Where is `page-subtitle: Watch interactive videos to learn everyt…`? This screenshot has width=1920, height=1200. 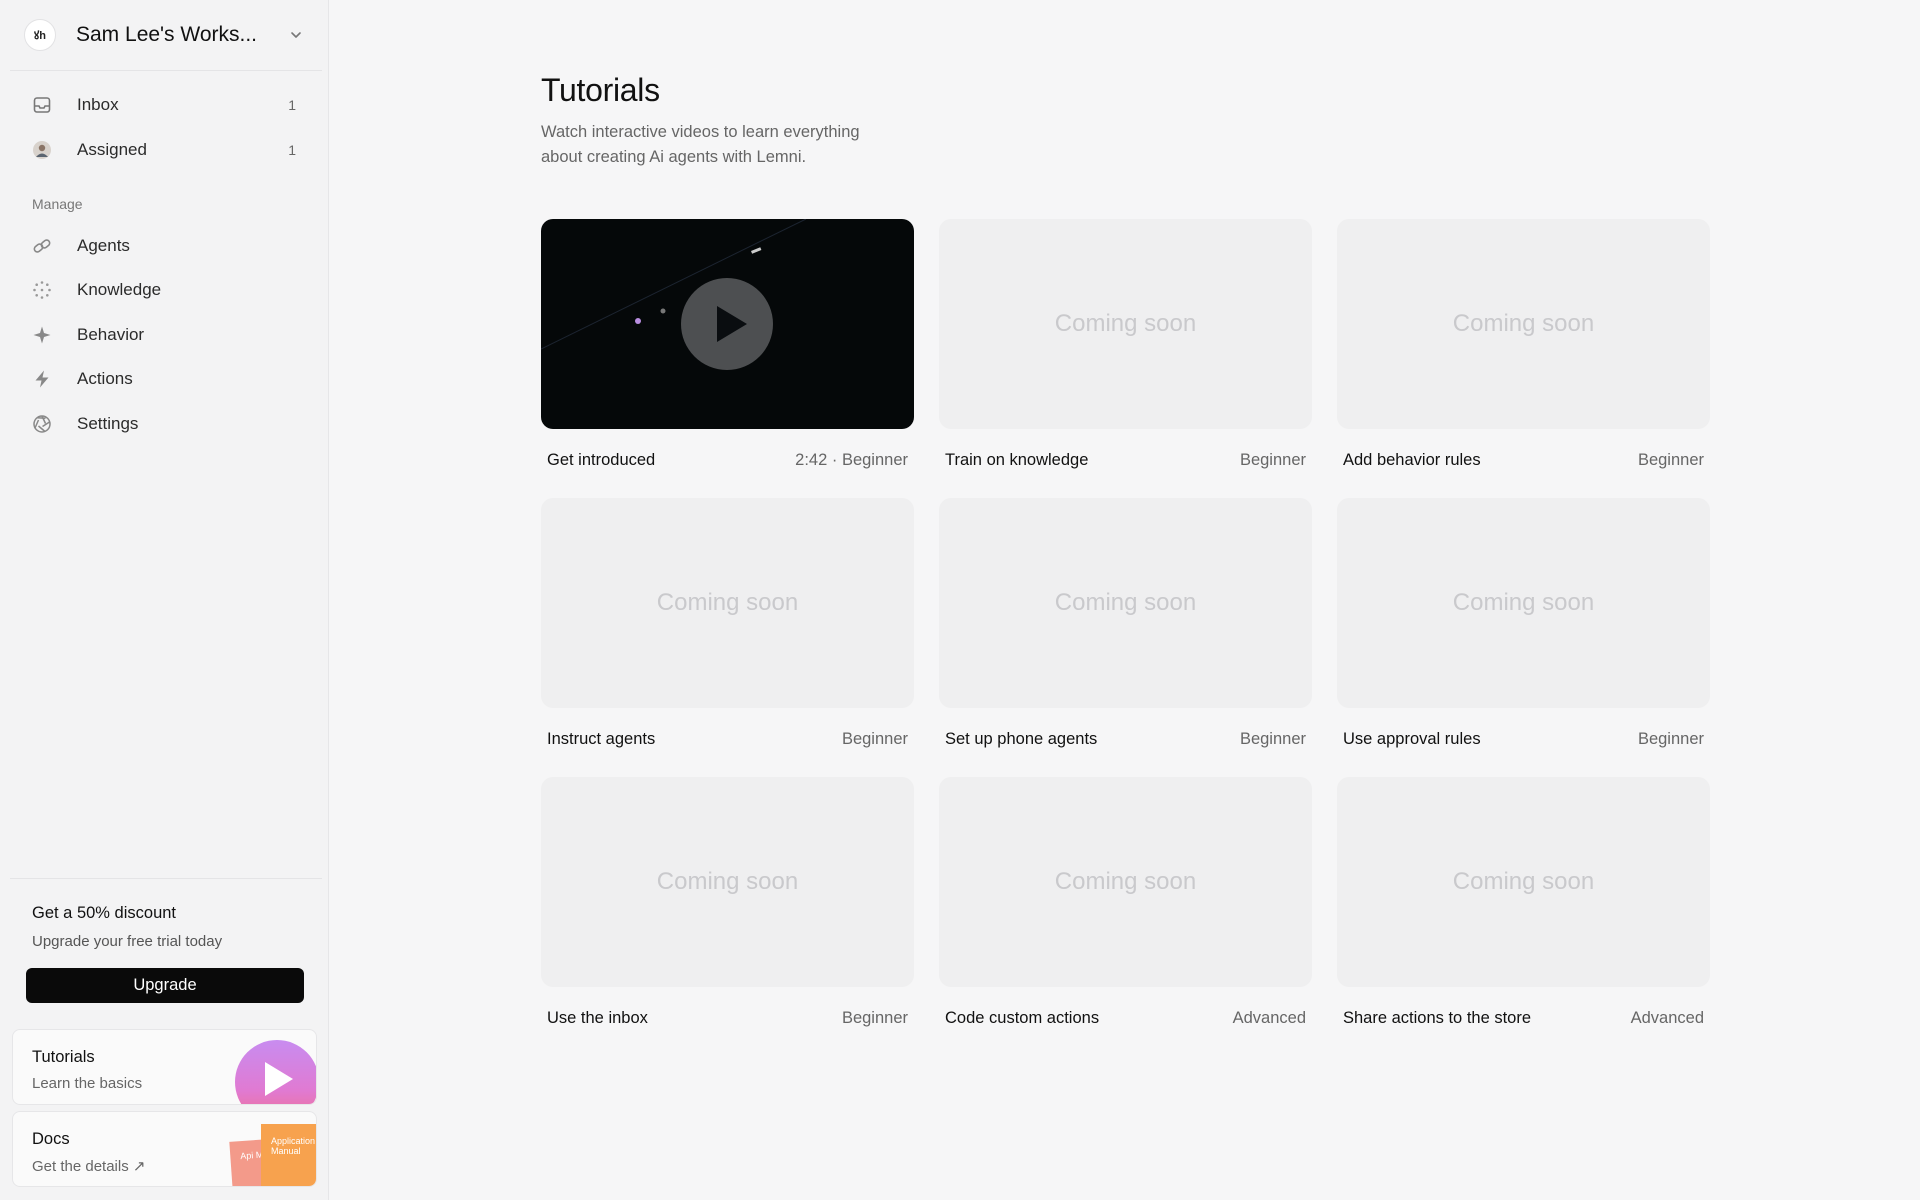 page-subtitle: Watch interactive videos to learn everyt… is located at coordinates (700, 144).